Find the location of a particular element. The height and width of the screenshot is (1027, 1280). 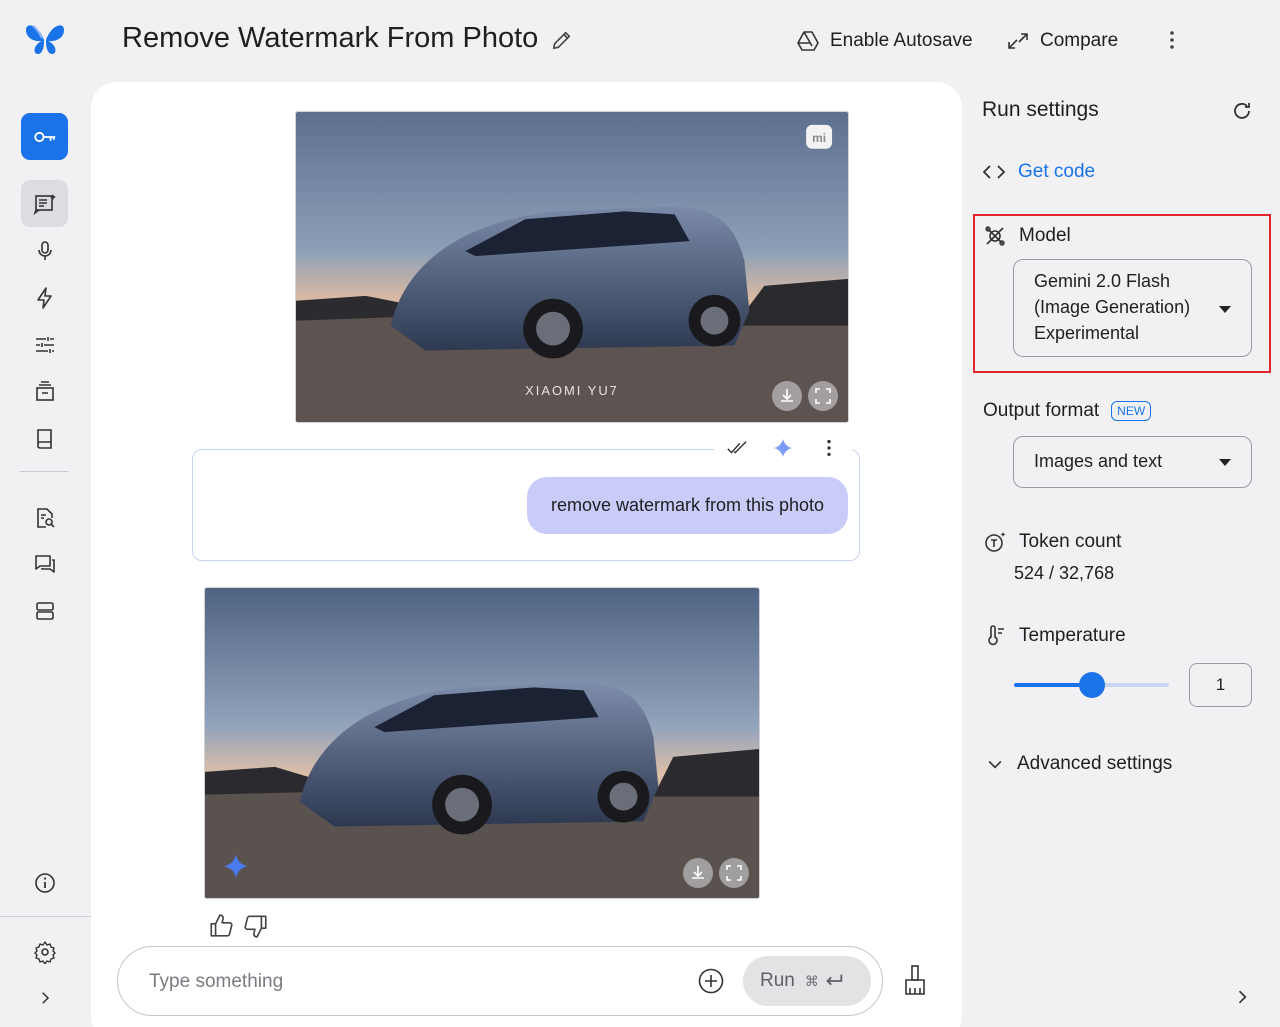

doc-search-icon is located at coordinates (45, 517).